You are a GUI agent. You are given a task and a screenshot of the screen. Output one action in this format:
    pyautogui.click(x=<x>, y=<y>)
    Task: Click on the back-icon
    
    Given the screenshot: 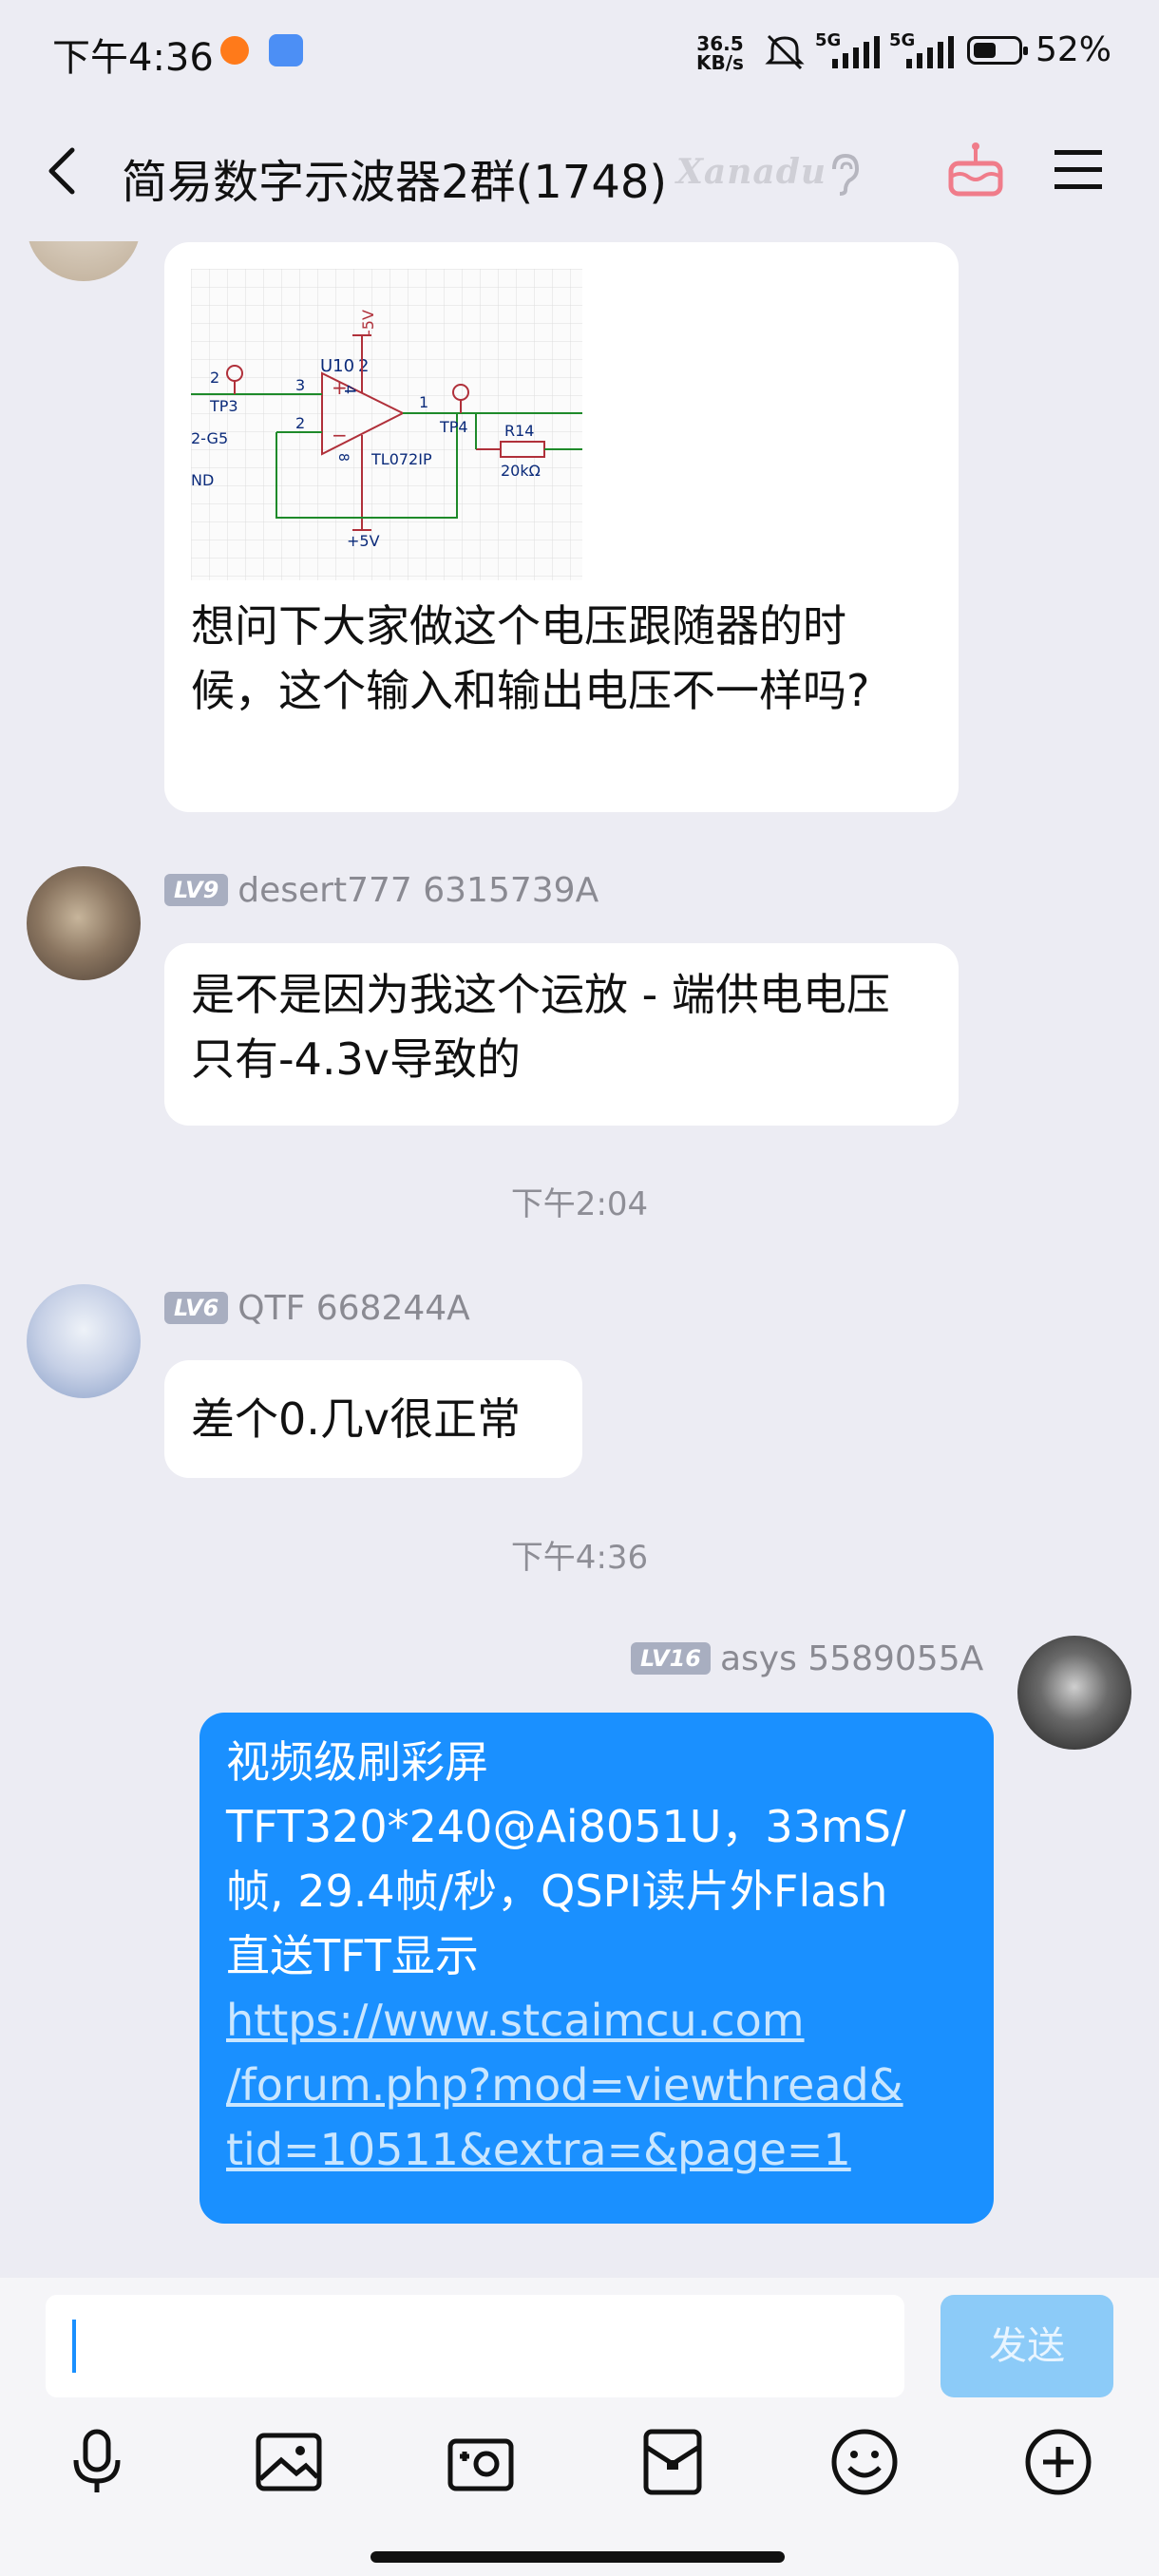 What is the action you would take?
    pyautogui.click(x=64, y=170)
    